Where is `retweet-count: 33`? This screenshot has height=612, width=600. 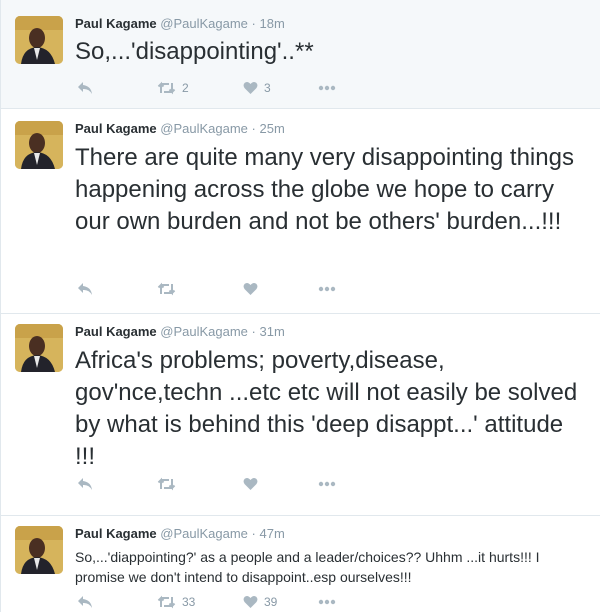 retweet-count: 33 is located at coordinates (189, 602).